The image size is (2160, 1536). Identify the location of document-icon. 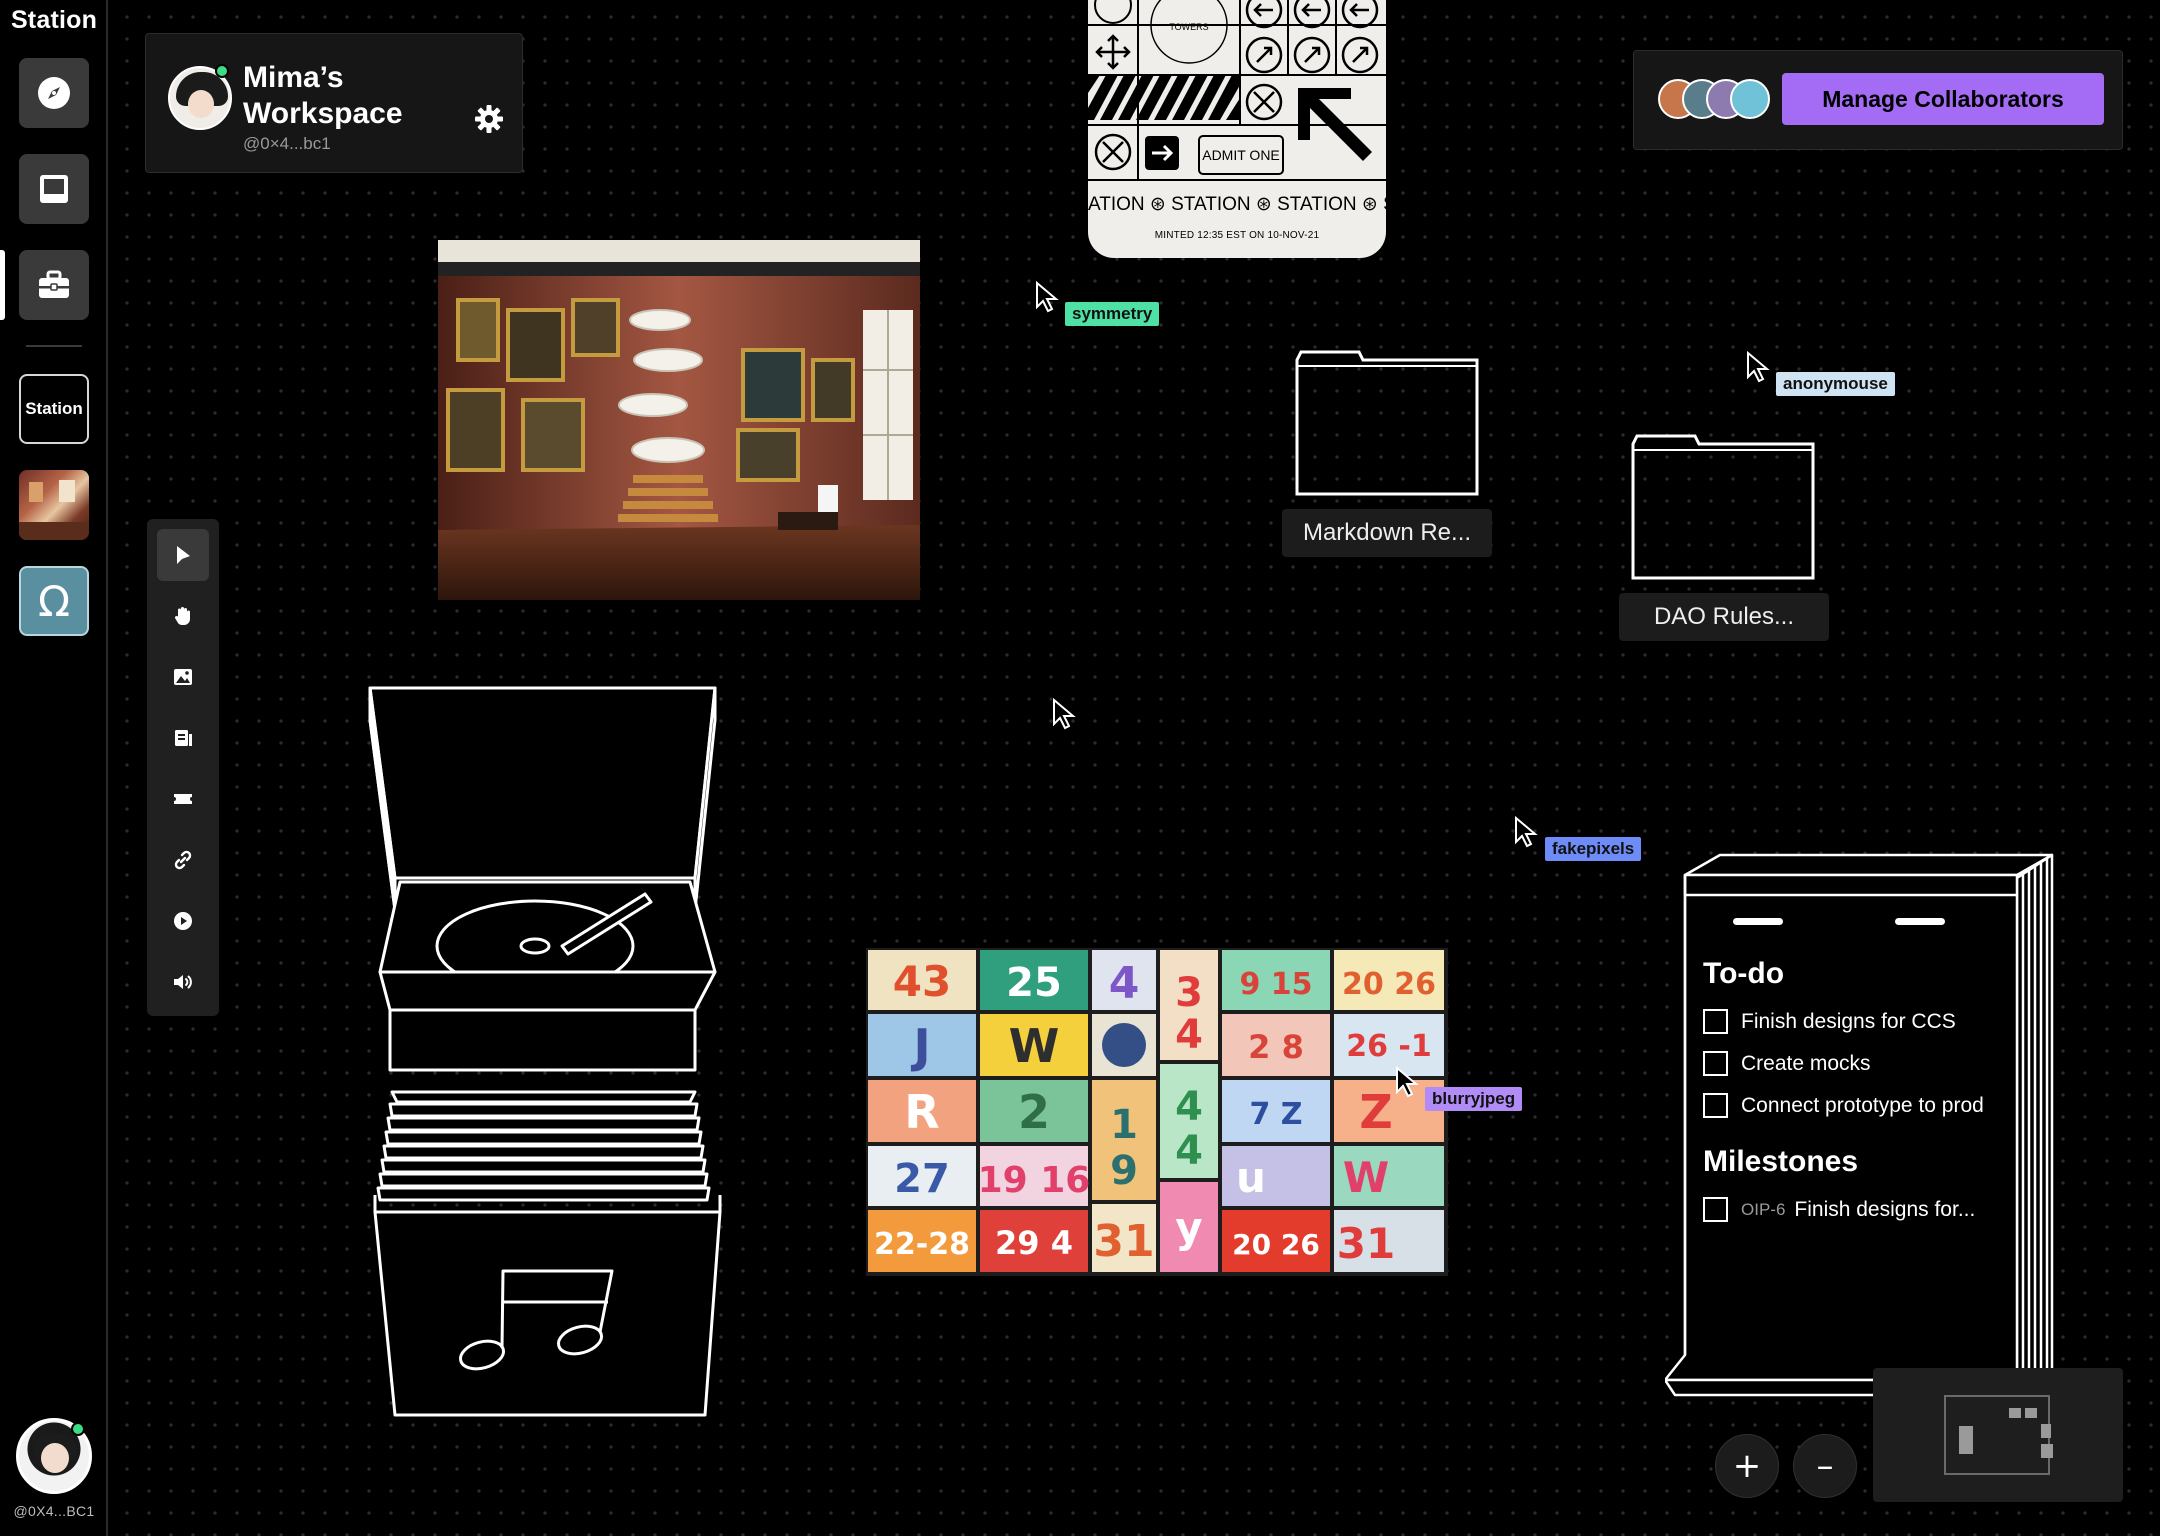
(183, 738).